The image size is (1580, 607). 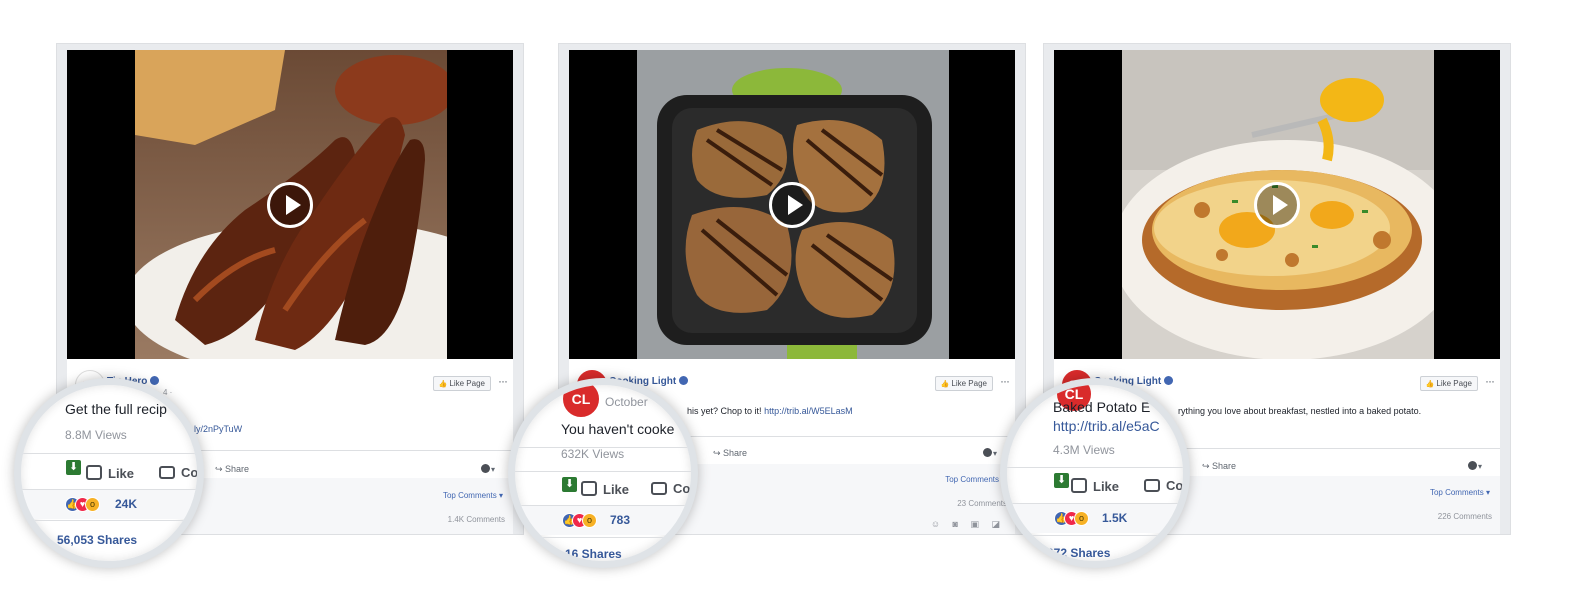 What do you see at coordinates (626, 402) in the screenshot?
I see `post-date-zoomed: October` at bounding box center [626, 402].